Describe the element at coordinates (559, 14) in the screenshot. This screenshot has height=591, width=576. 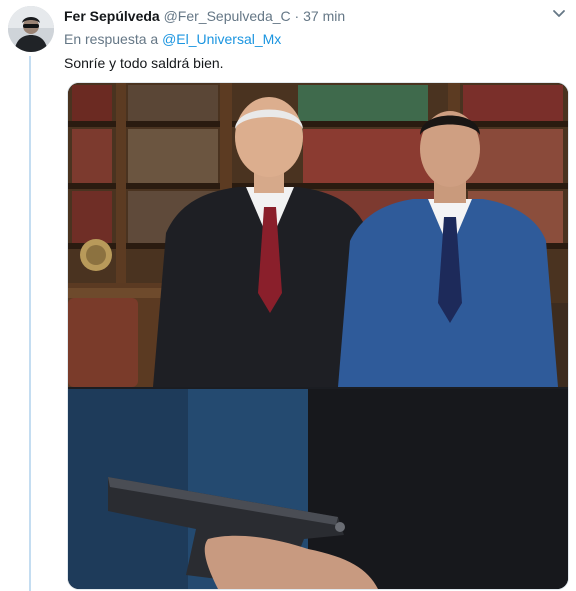
I see `chevron-down-icon` at that location.